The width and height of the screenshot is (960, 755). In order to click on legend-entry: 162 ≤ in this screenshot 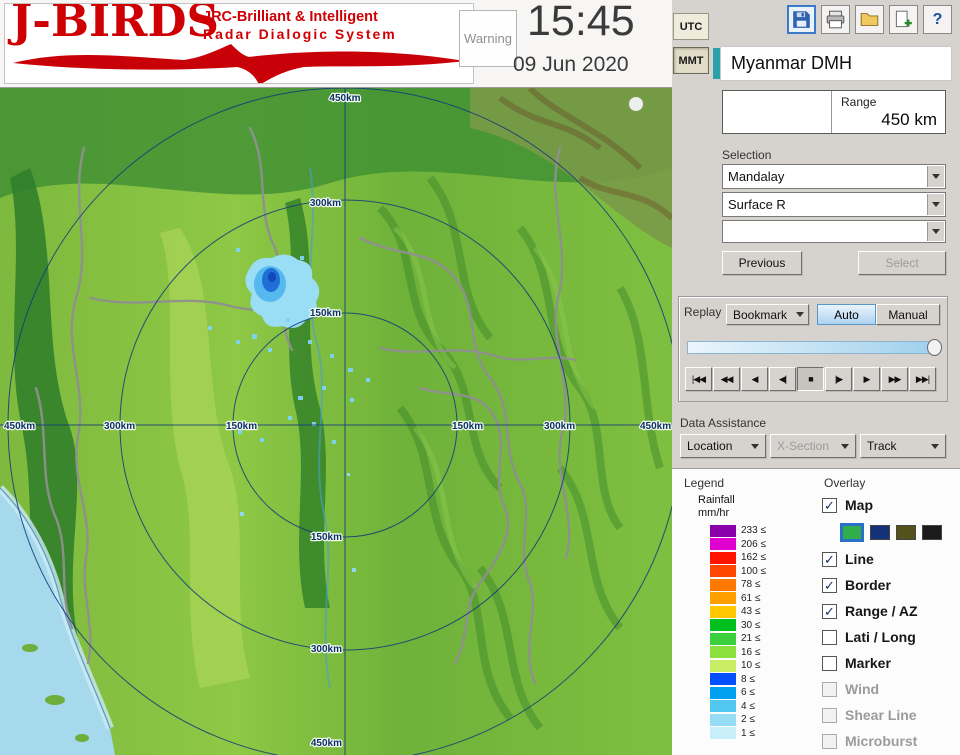, I will do `click(738, 558)`.